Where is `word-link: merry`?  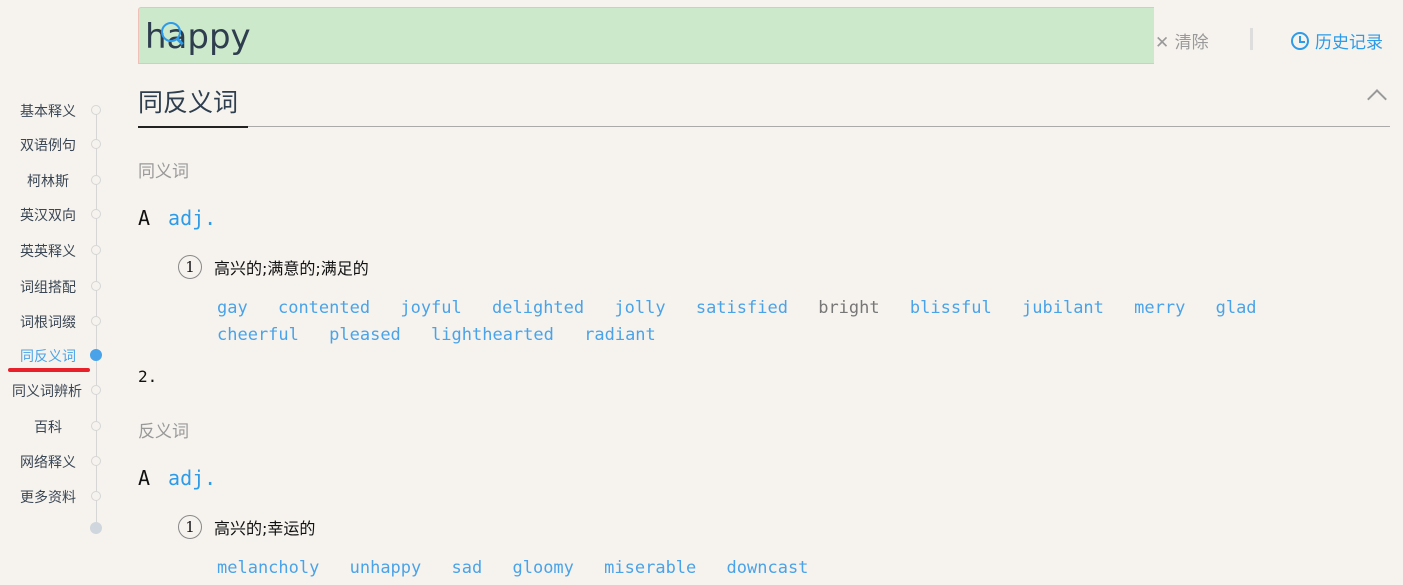 word-link: merry is located at coordinates (1159, 308).